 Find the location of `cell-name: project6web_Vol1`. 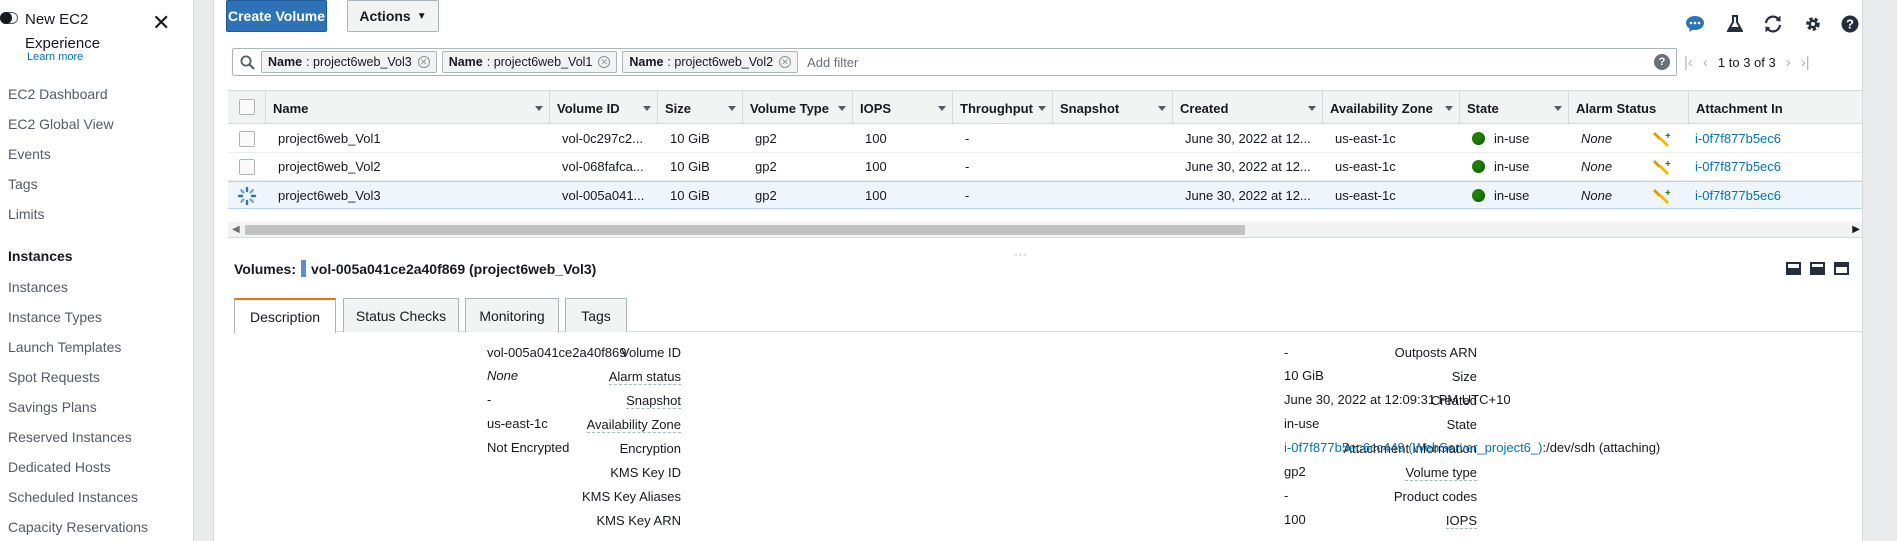

cell-name: project6web_Vol1 is located at coordinates (329, 138).